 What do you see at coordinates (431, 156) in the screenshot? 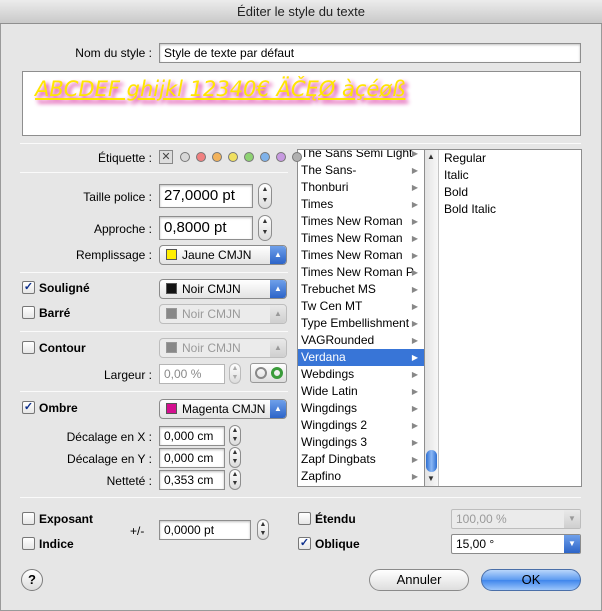
I see `scroll-up-arrow-icon: ▲` at bounding box center [431, 156].